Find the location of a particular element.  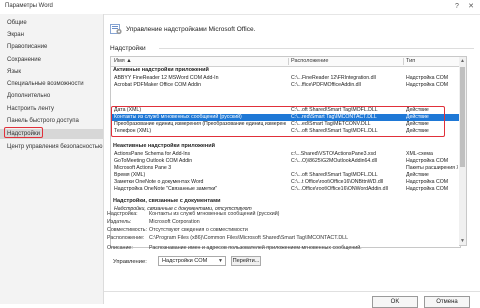

cancel-button: Отмена is located at coordinates (447, 302).